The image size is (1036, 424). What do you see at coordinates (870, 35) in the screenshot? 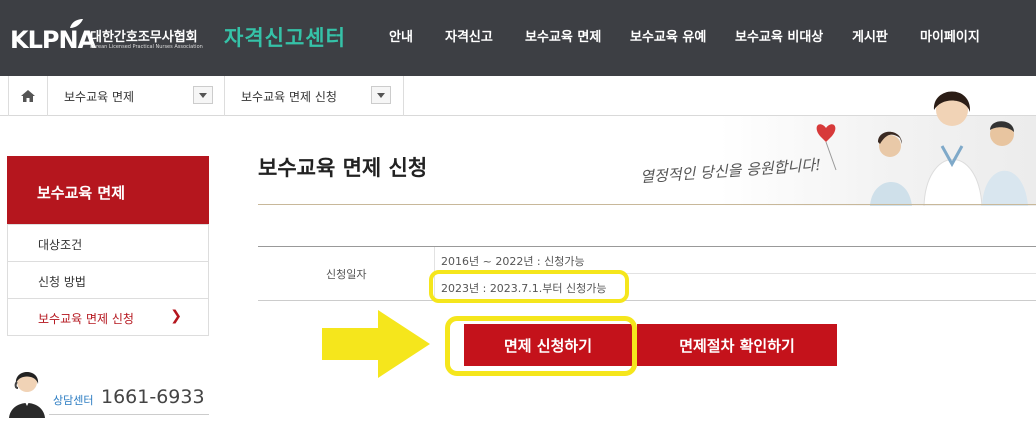
I see `nav-item-board: 게시판` at bounding box center [870, 35].